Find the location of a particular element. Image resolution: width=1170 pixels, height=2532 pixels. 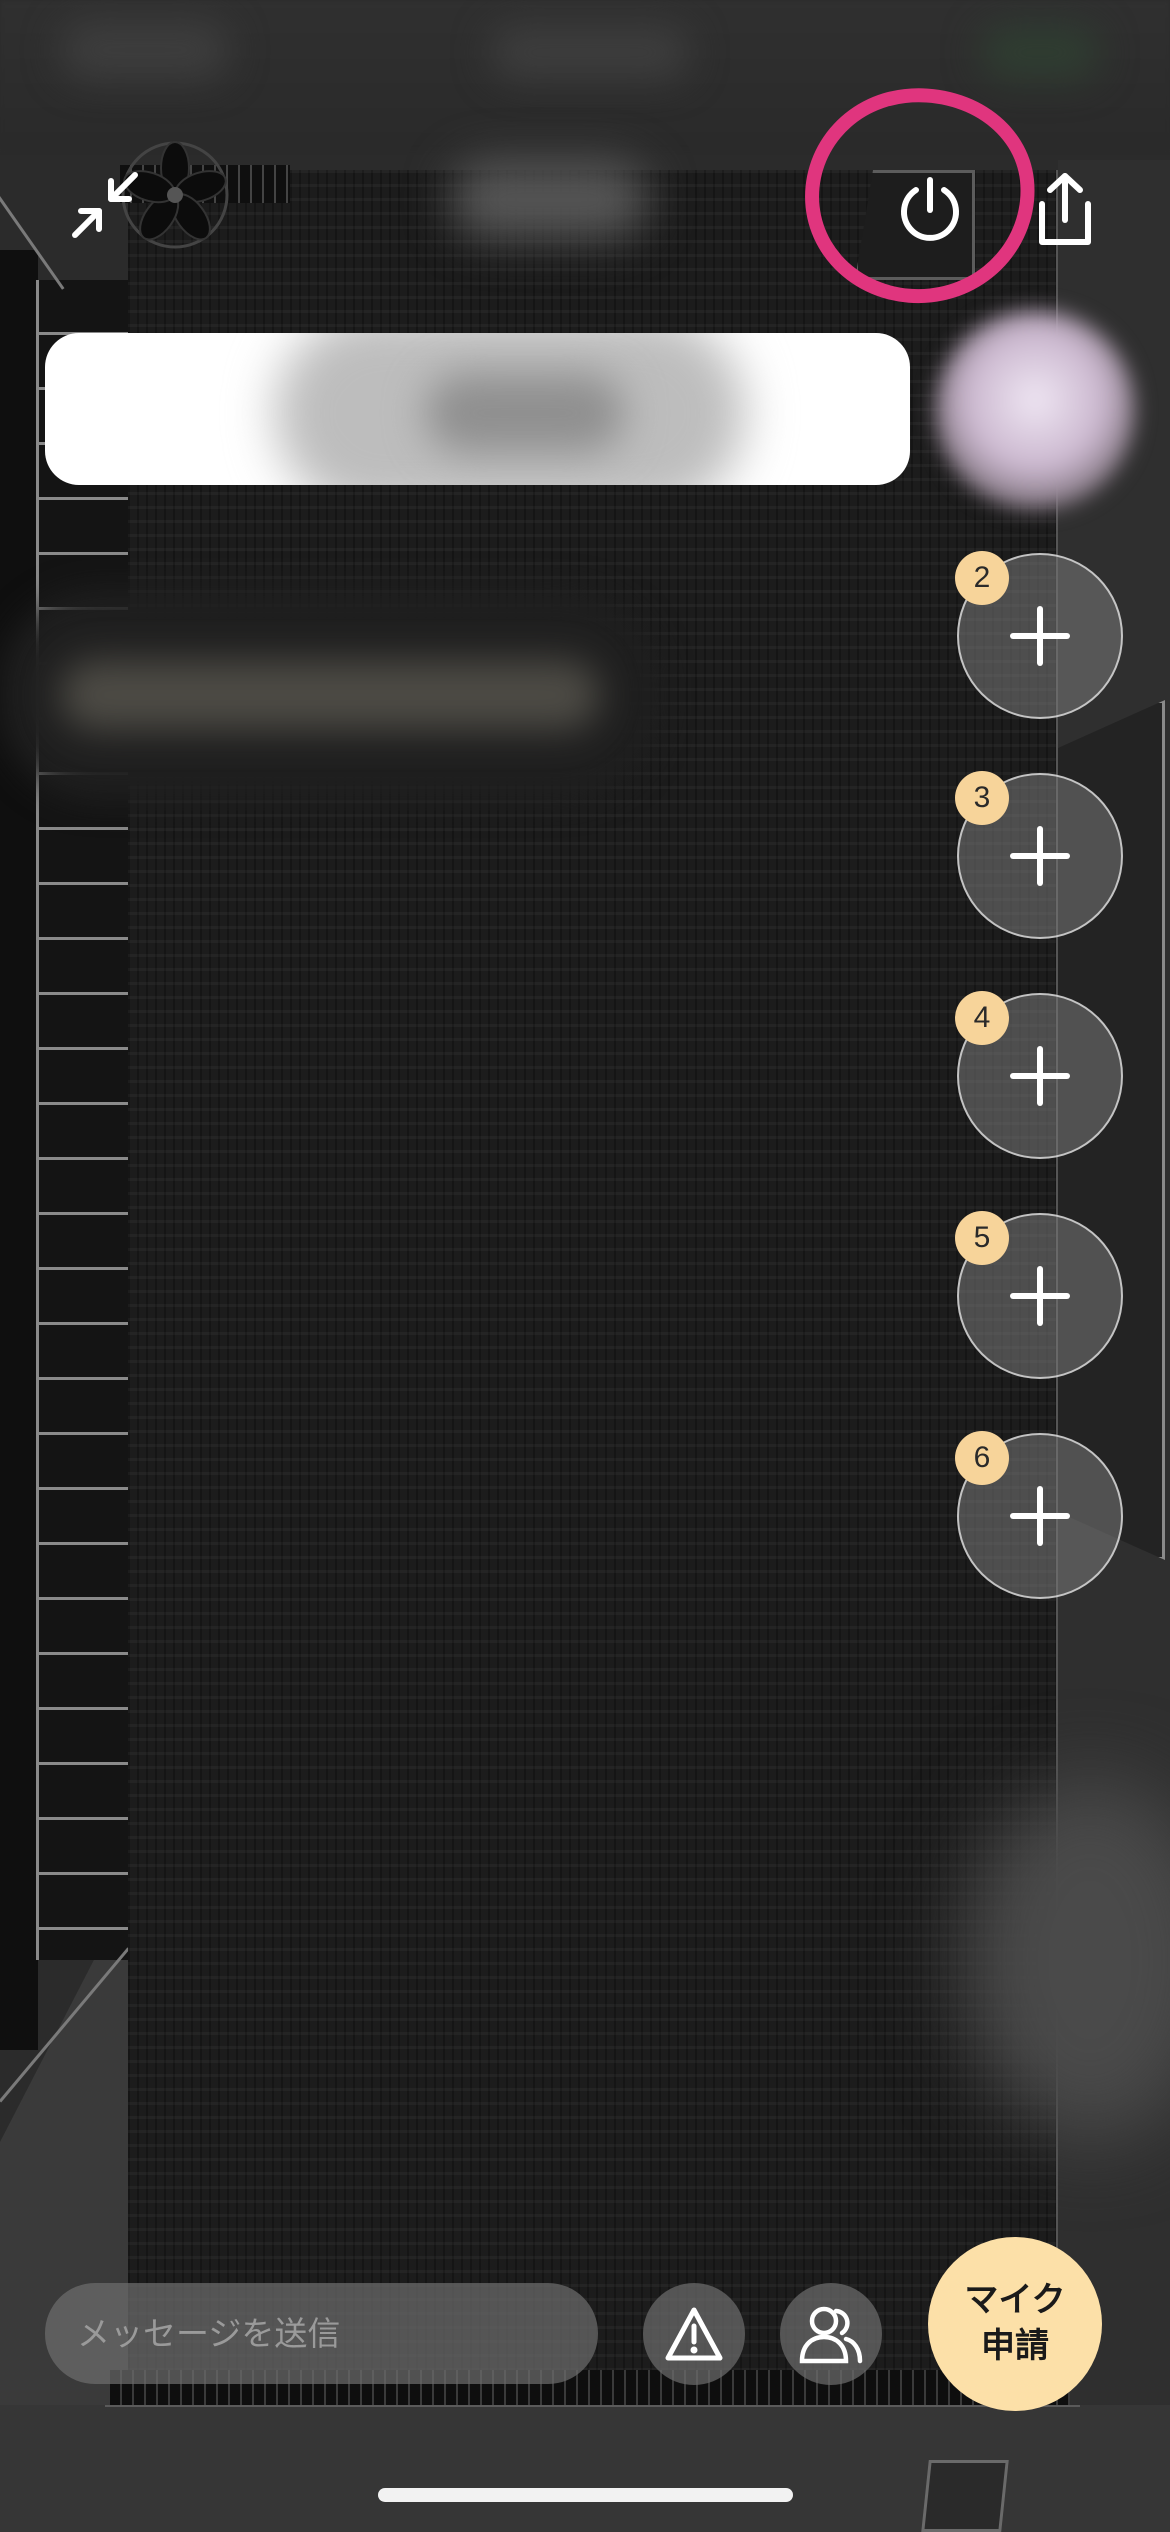

seat-button-4: 4 is located at coordinates (1039, 1075).